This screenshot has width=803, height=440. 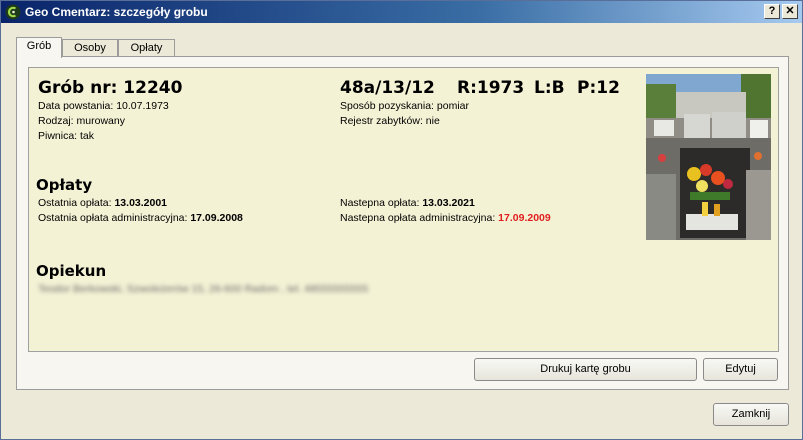 I want to click on grave-row: R:1973, so click(x=491, y=88).